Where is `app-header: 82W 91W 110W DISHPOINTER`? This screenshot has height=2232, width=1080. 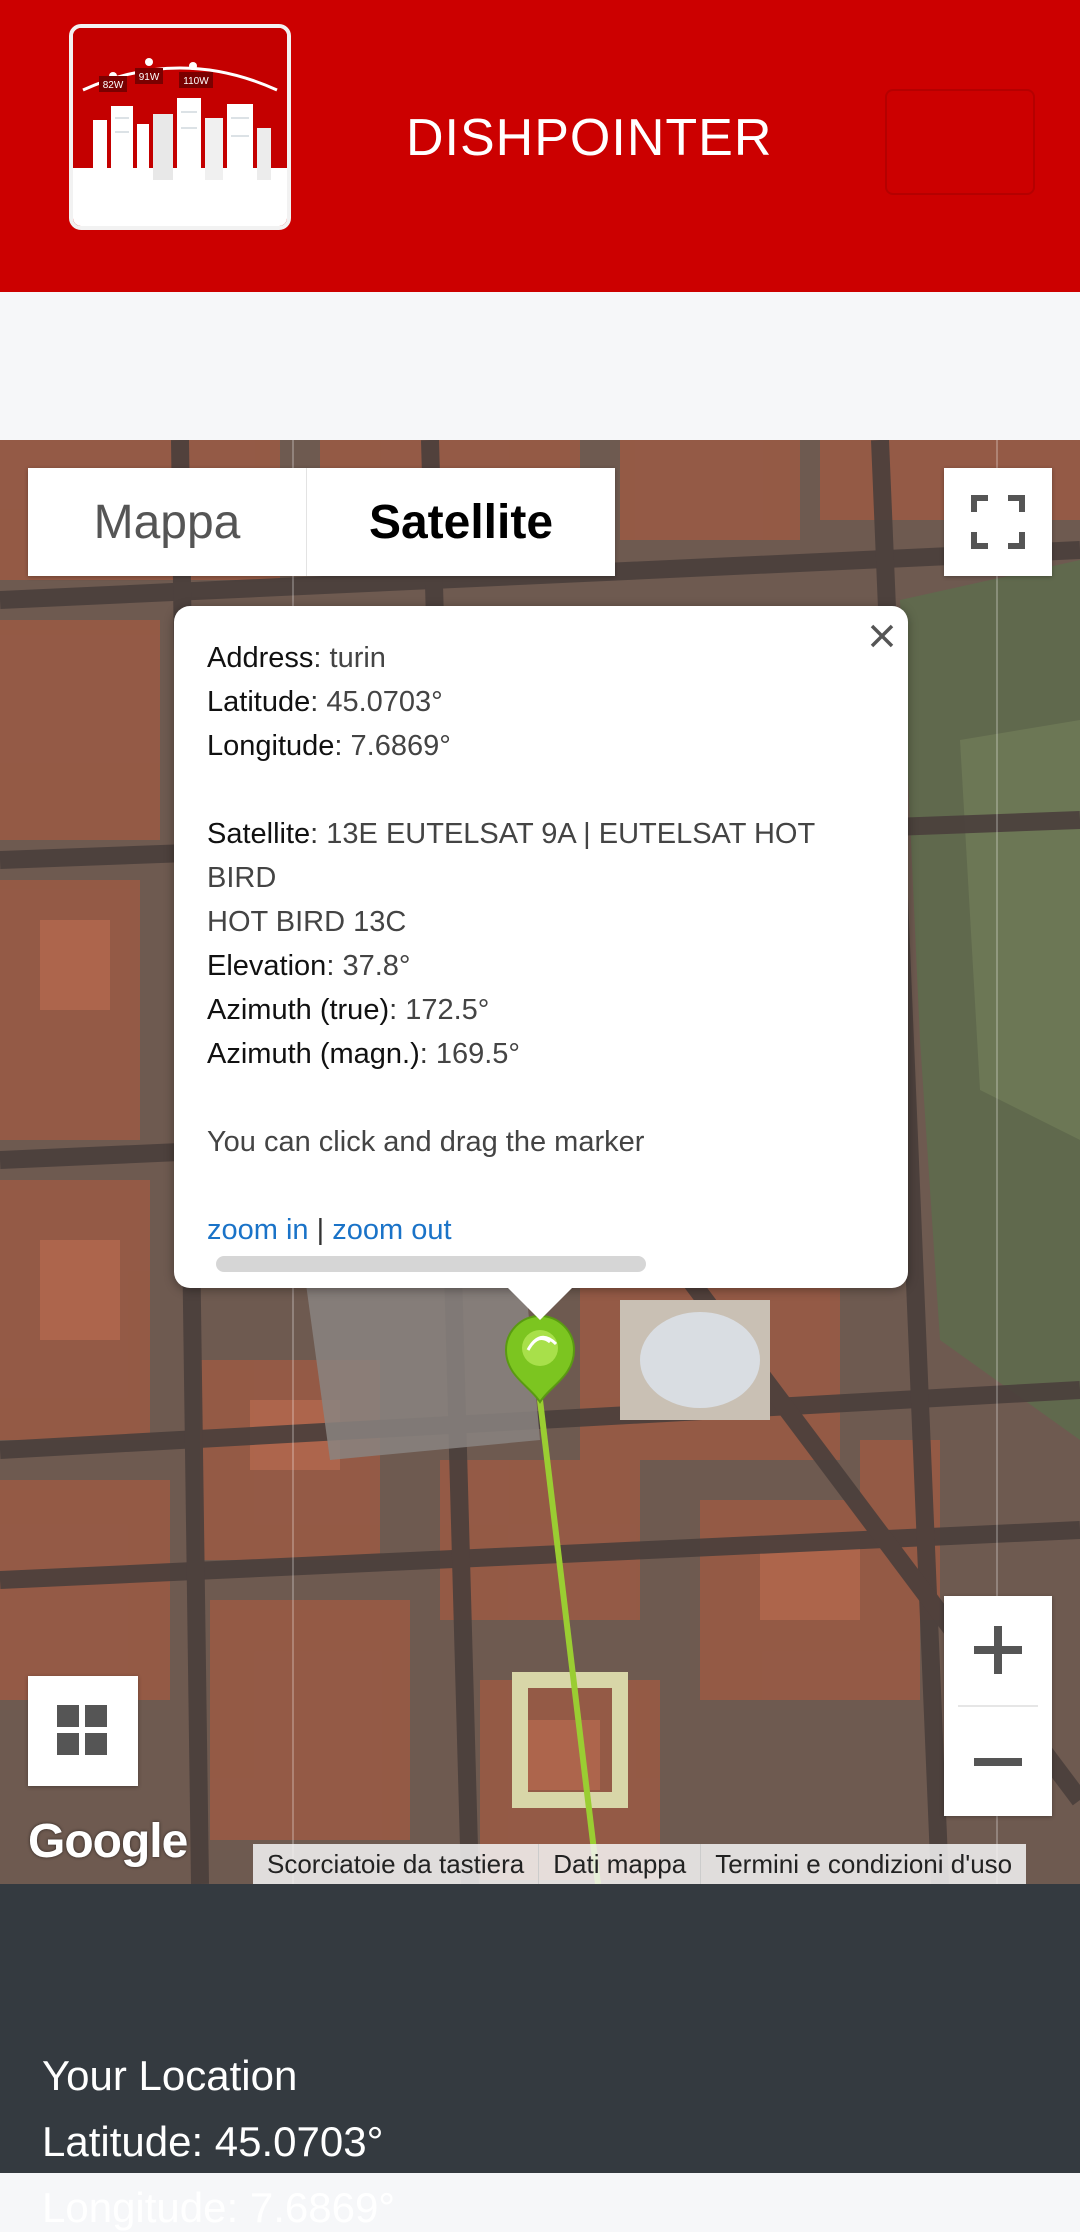
app-header: 82W 91W 110W DISHPOINTER is located at coordinates (540, 146).